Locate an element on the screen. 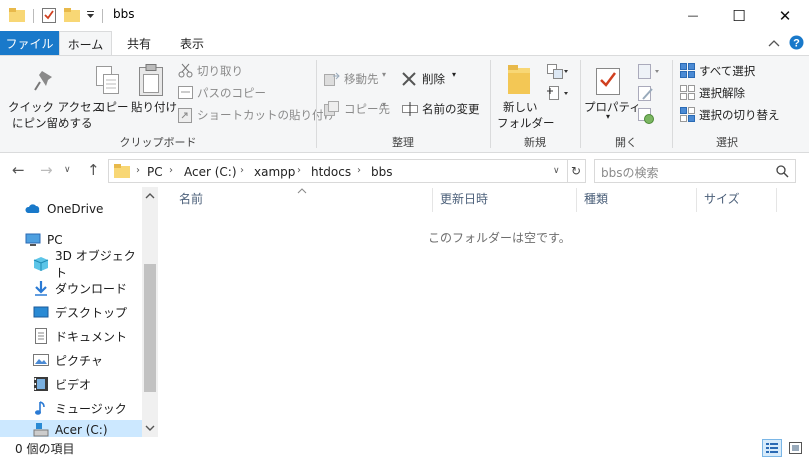 Image resolution: width=809 pixels, height=460 pixels. pin-label-2: にピン留めする is located at coordinates (52, 123).